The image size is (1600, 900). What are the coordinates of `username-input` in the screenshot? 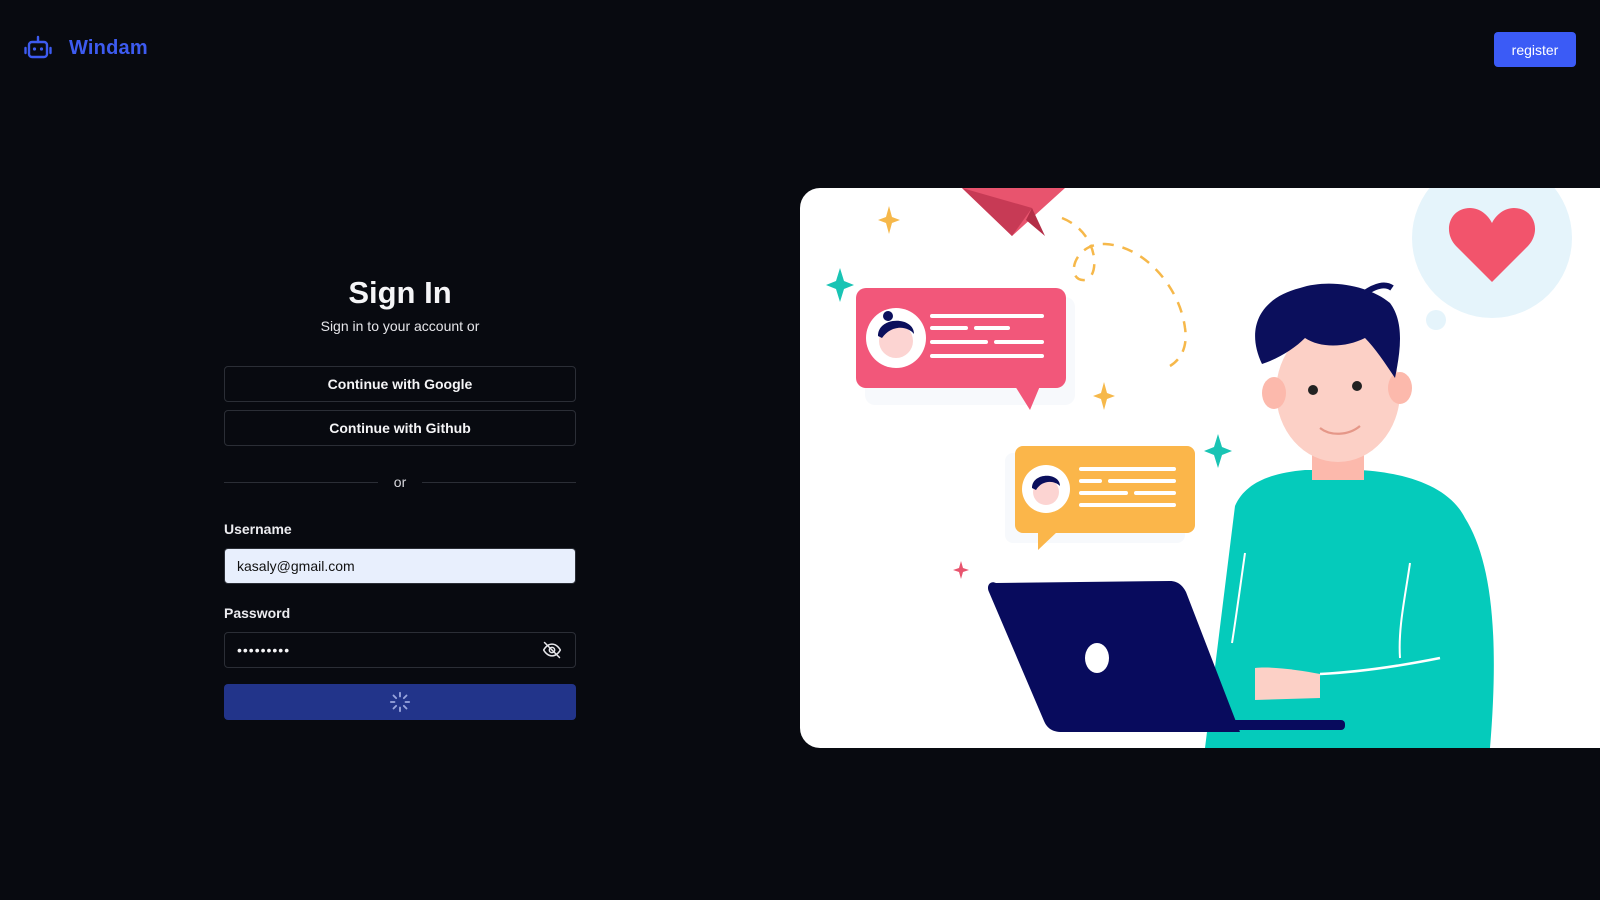 It's located at (400, 566).